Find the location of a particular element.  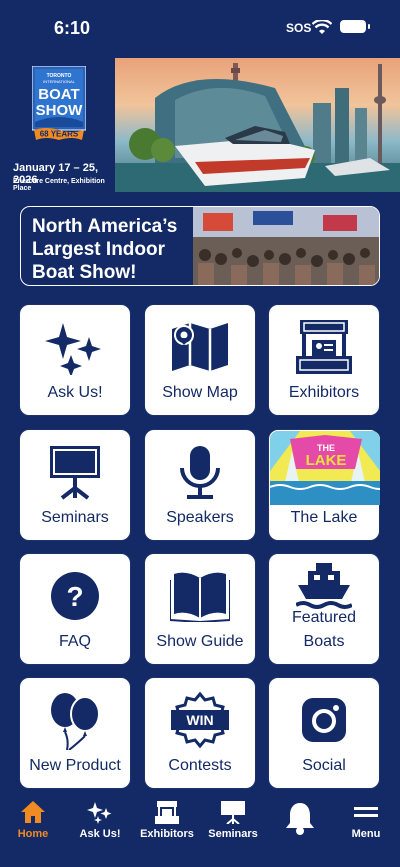

status-bar: 6:10 SOS is located at coordinates (200, 29).